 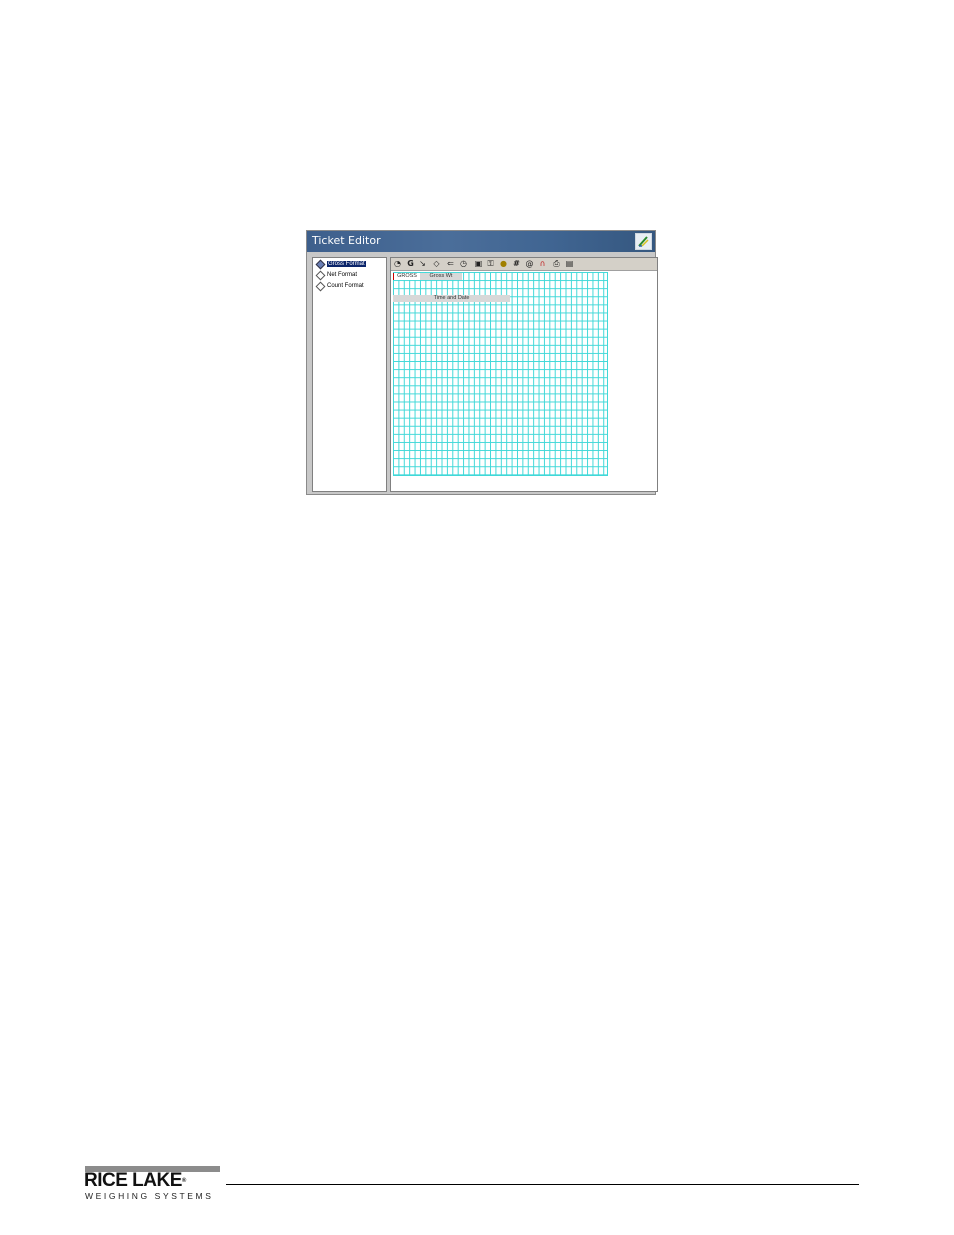 I want to click on gross-field: GROSS, so click(x=406, y=276).